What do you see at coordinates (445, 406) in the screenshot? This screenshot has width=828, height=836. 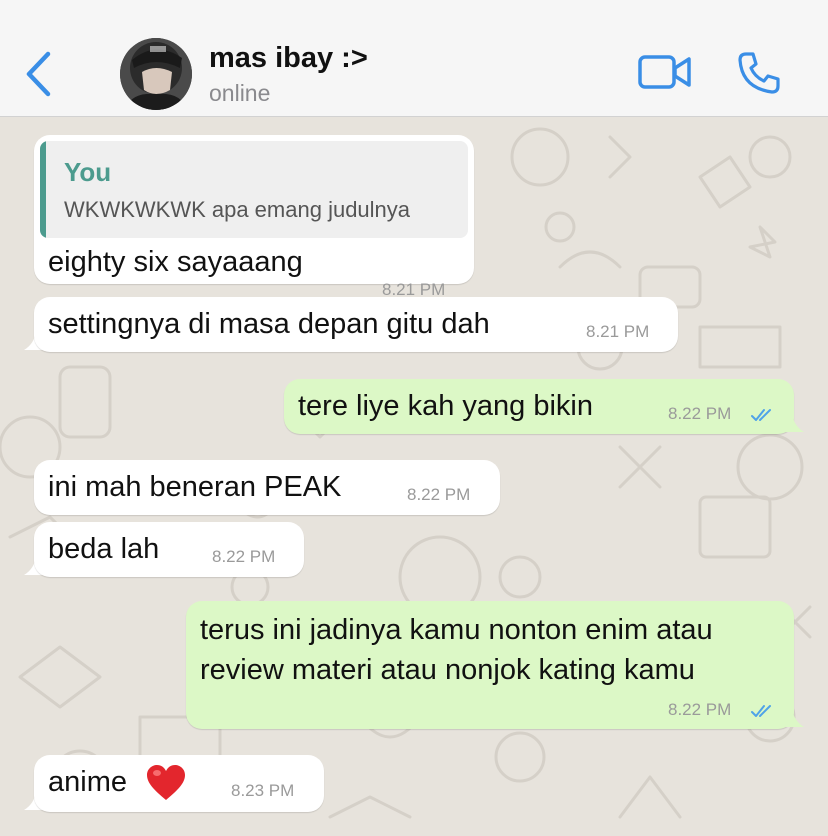 I see `message-text: tere liye kah yang bikin` at bounding box center [445, 406].